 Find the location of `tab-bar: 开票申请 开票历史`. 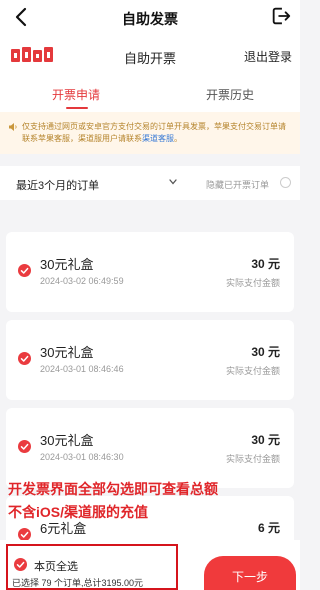

tab-bar: 开票申请 开票历史 is located at coordinates (150, 94).